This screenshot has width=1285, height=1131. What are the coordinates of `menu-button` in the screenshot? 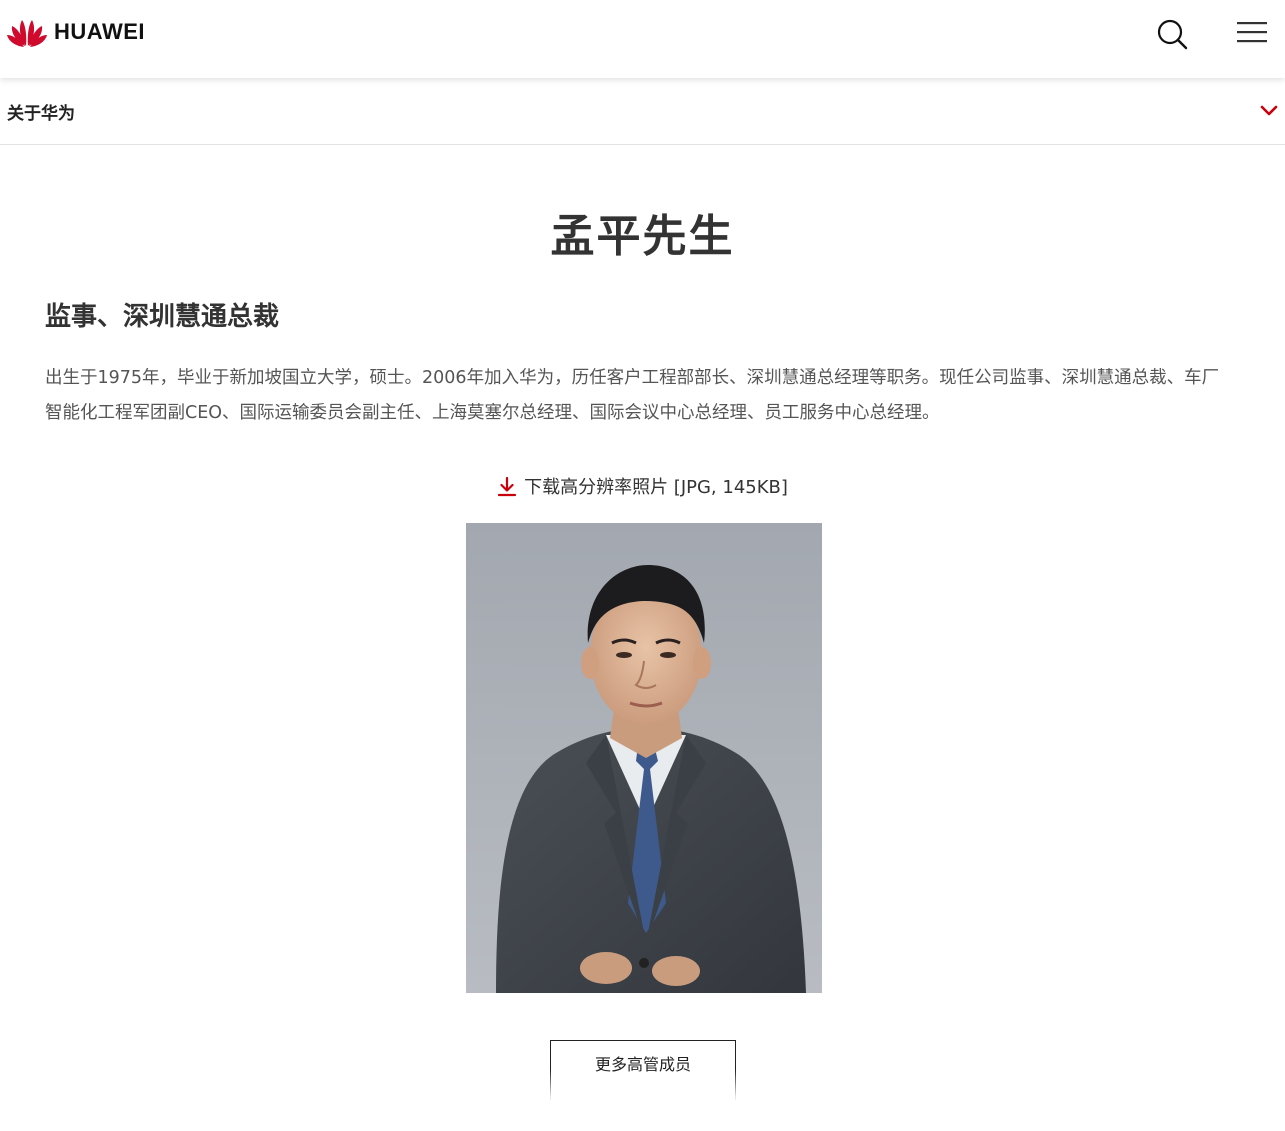 It's located at (1252, 33).